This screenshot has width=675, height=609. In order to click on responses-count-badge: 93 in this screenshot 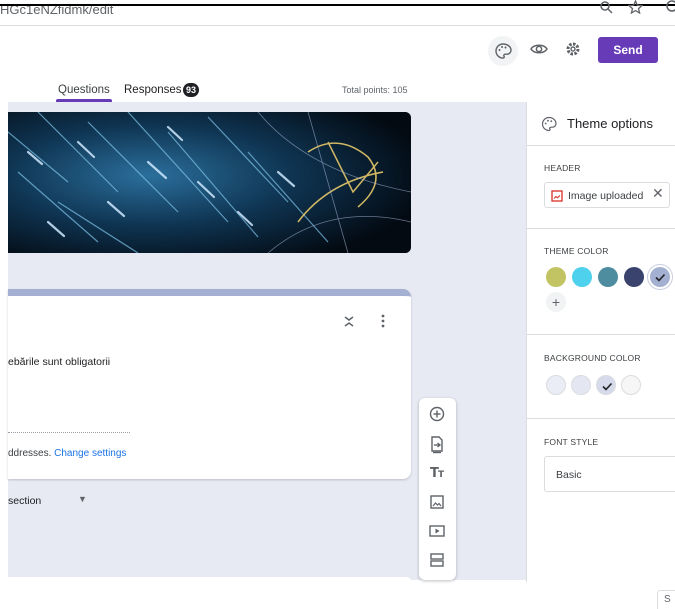, I will do `click(191, 90)`.